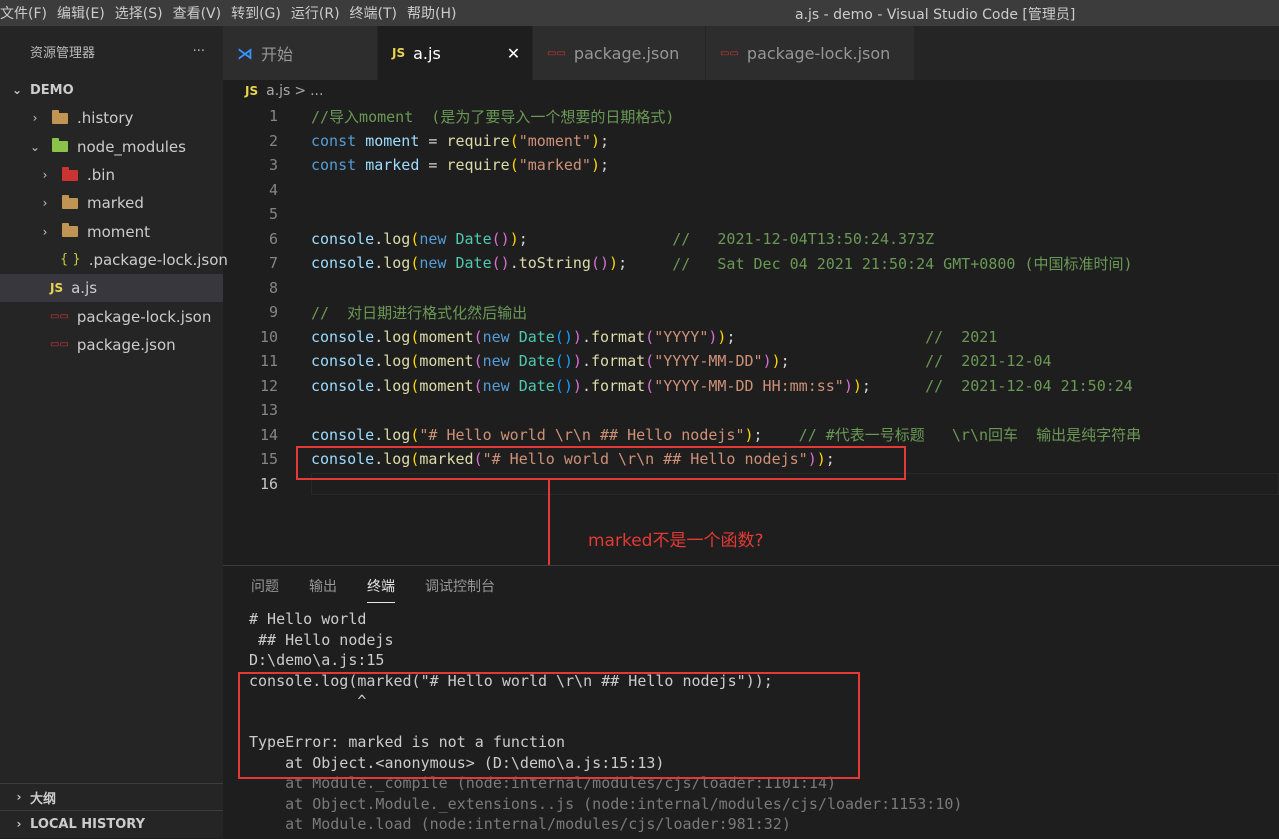  What do you see at coordinates (601, 463) in the screenshot?
I see `highlight-box-code` at bounding box center [601, 463].